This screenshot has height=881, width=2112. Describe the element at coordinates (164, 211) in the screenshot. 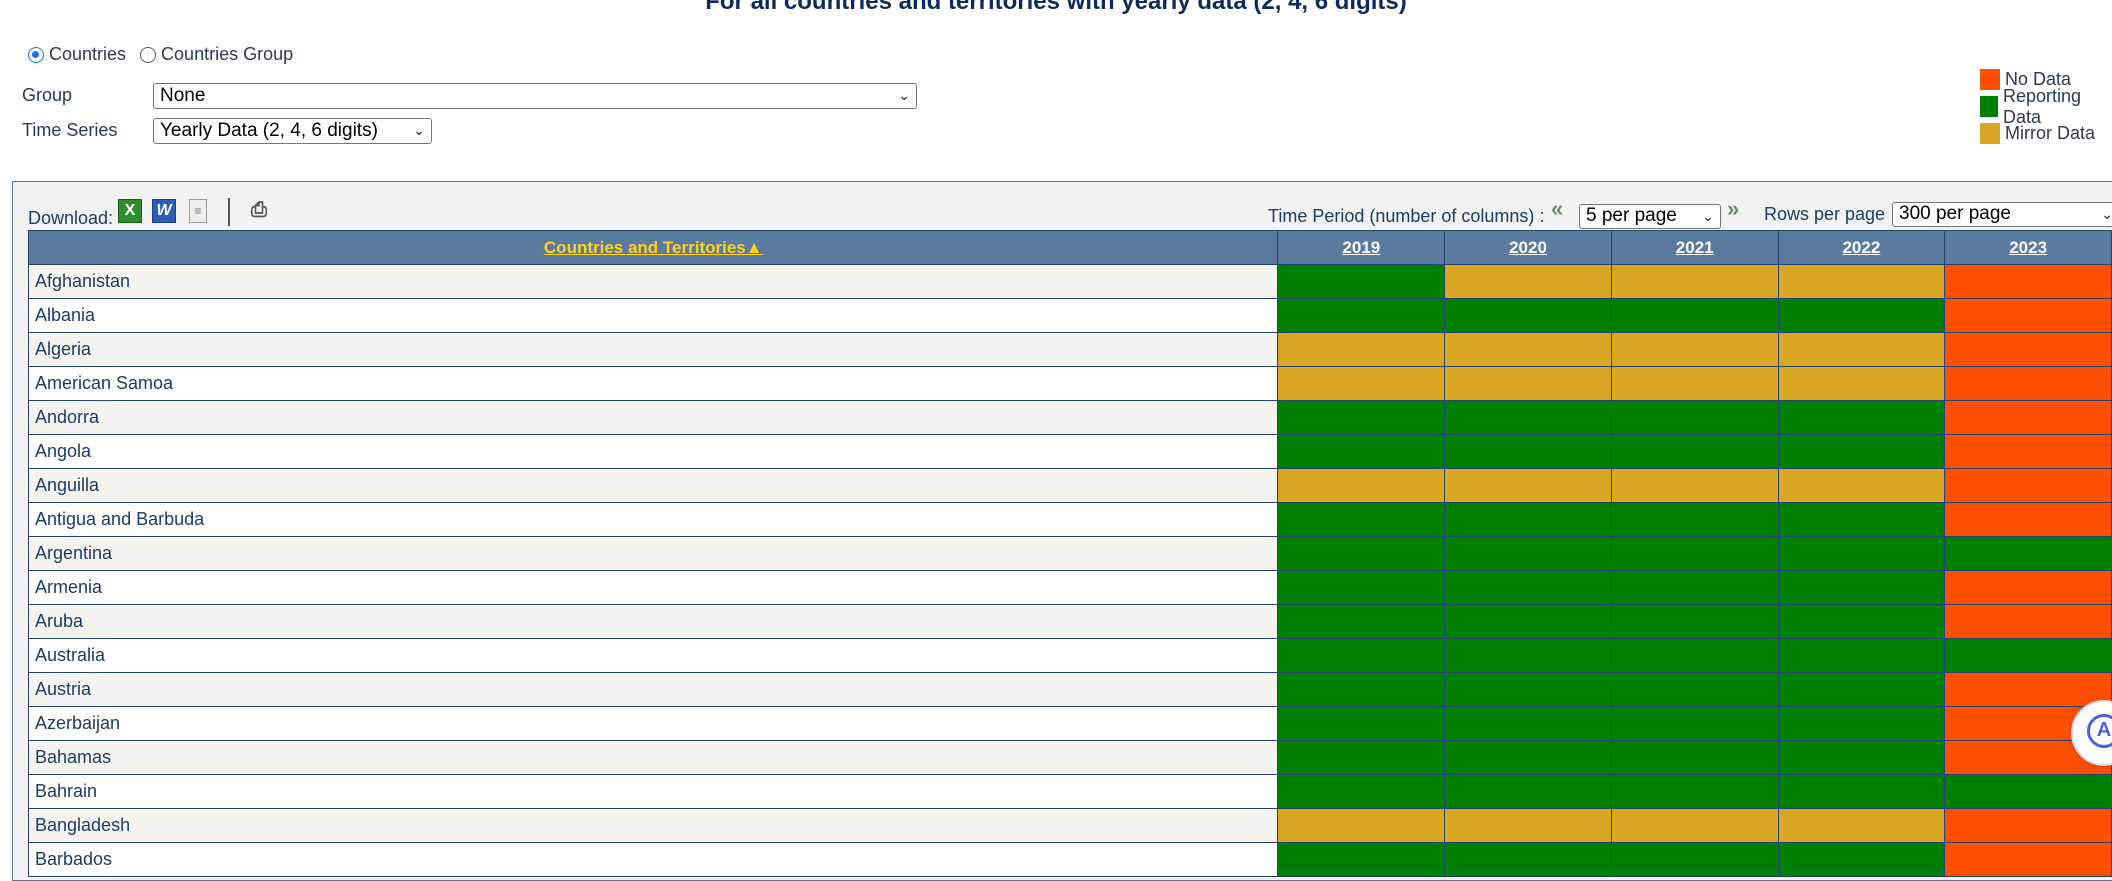

I see `word-icon: W` at that location.